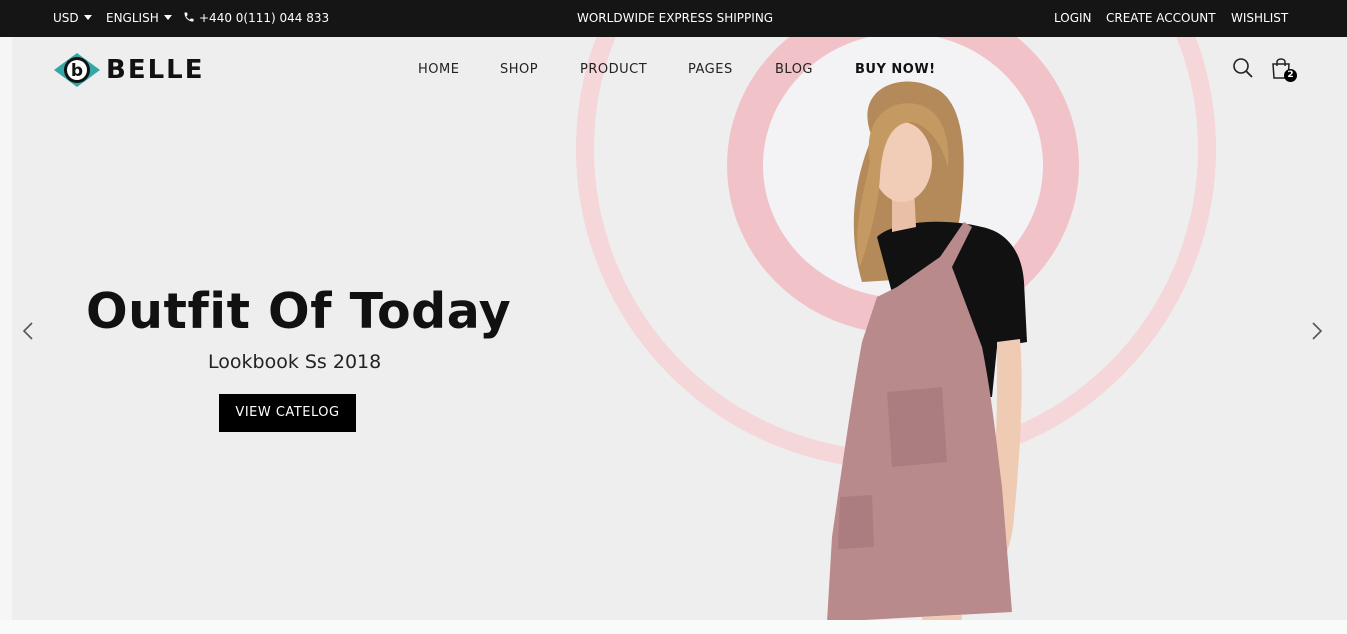 The width and height of the screenshot is (1347, 634). Describe the element at coordinates (295, 362) in the screenshot. I see `hero-subtitle: Lookbook Ss 2018` at that location.